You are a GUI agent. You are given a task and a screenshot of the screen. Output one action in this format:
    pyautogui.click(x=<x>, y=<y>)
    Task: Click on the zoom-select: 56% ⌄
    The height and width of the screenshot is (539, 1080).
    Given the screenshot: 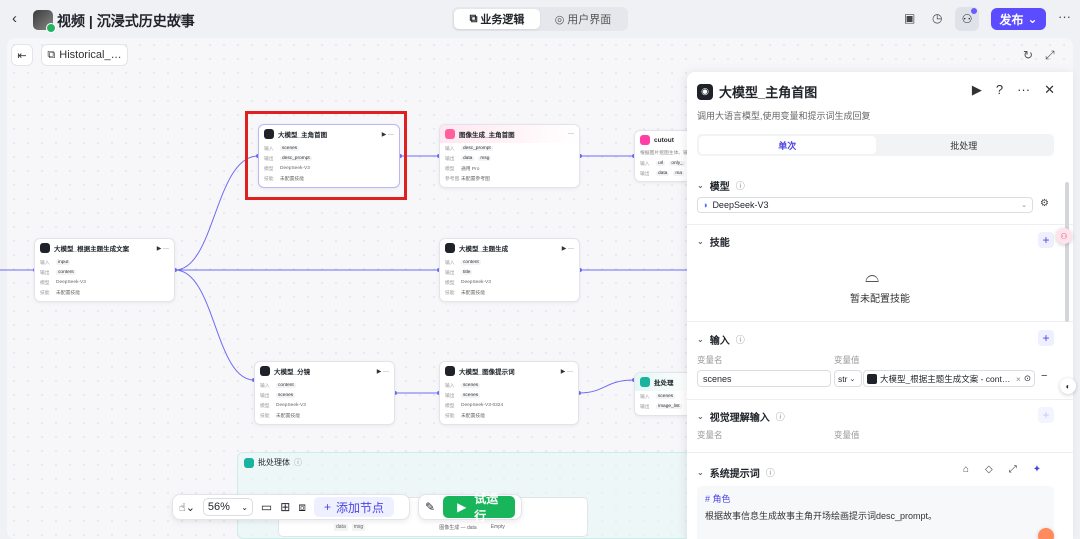 What is the action you would take?
    pyautogui.click(x=227, y=507)
    